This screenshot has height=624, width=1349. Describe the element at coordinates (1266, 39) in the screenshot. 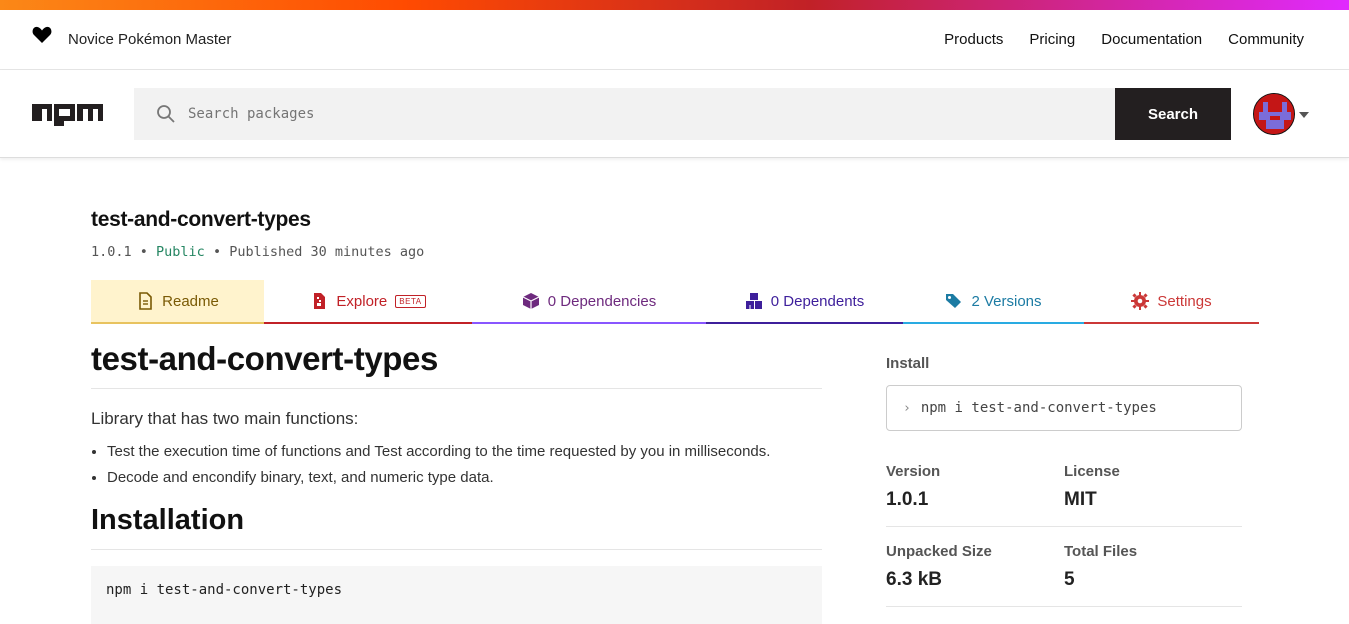

I see `nav-community: Community` at that location.